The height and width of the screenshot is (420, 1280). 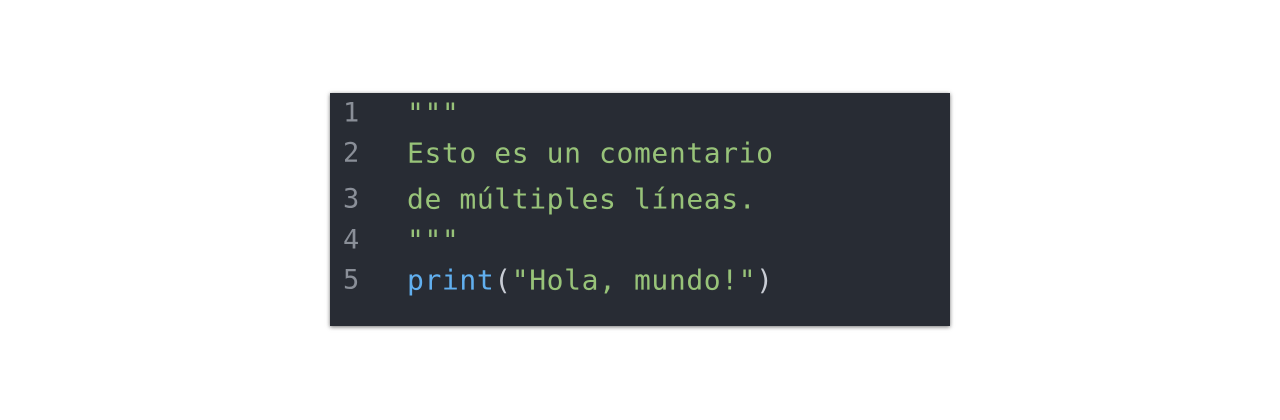 What do you see at coordinates (451, 280) in the screenshot?
I see `function-name: print` at bounding box center [451, 280].